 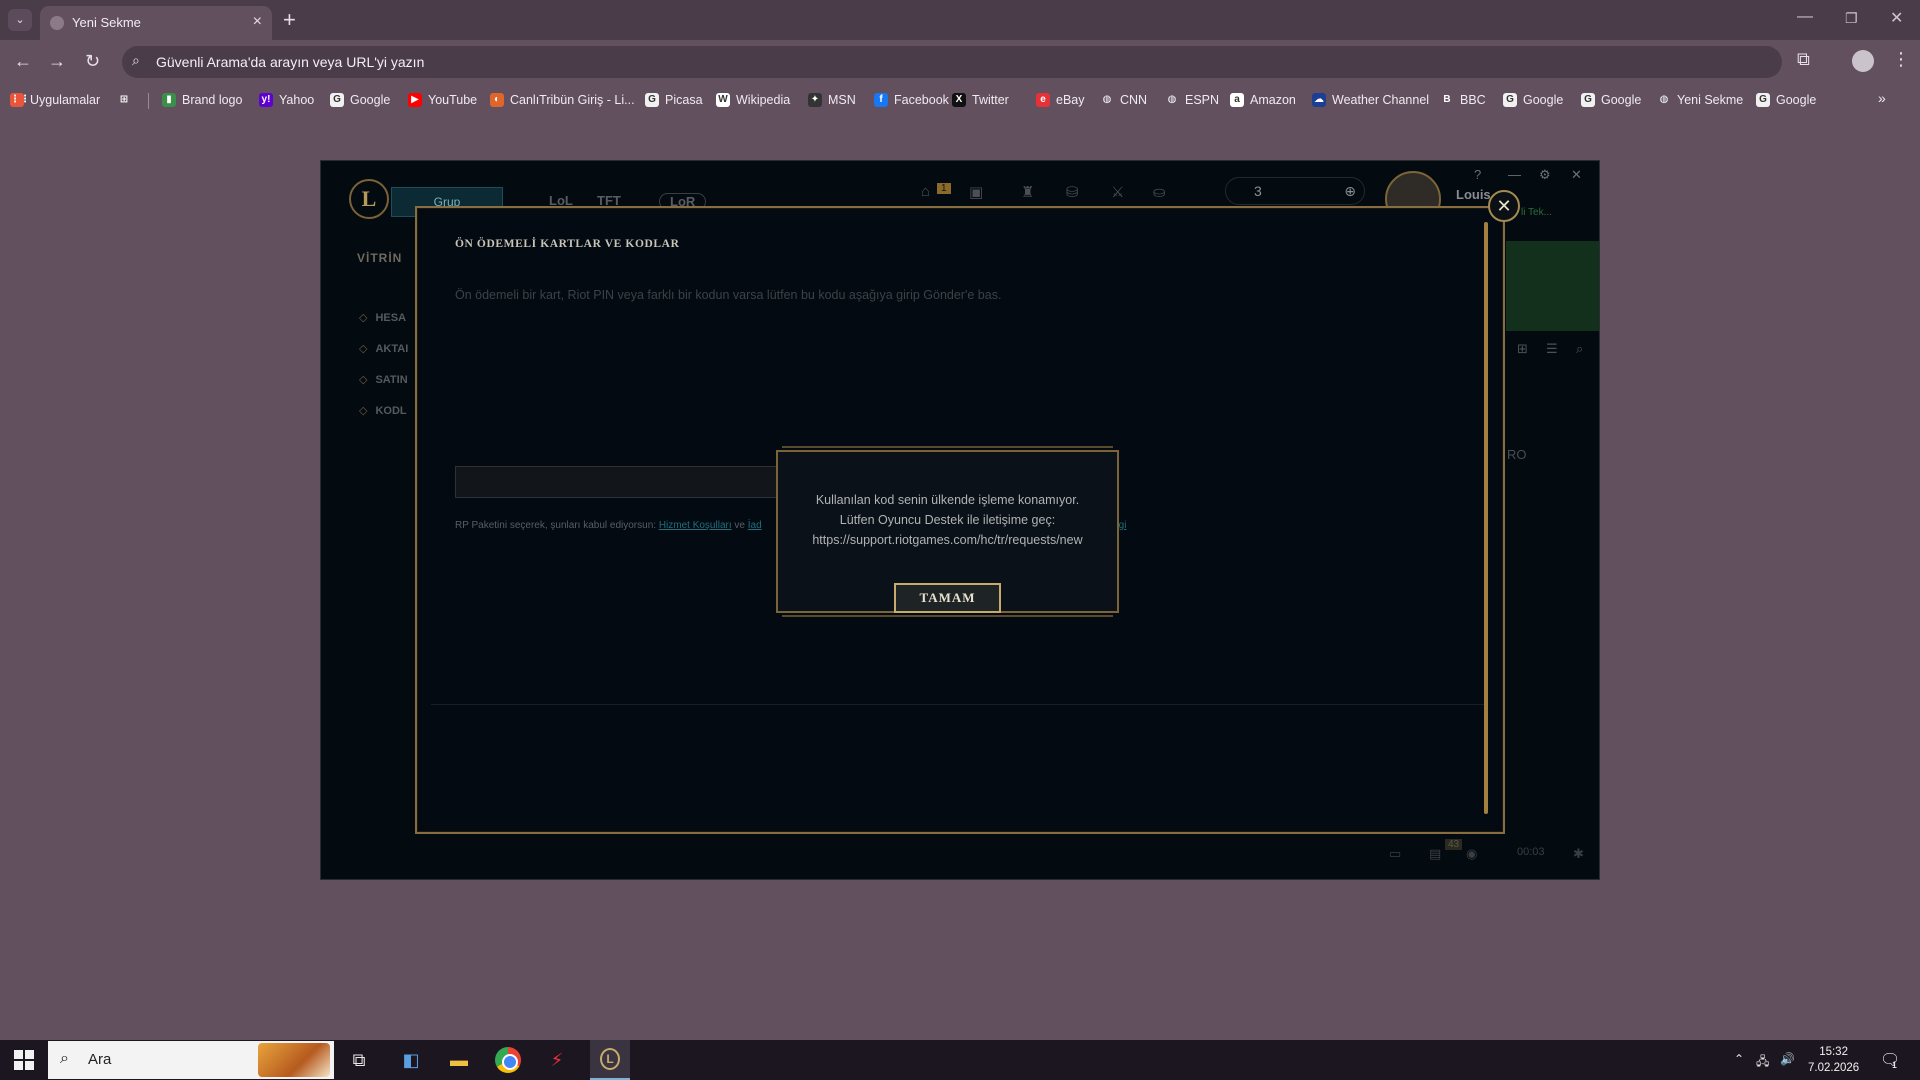 I want to click on tab-close-icon: ×, so click(x=257, y=22).